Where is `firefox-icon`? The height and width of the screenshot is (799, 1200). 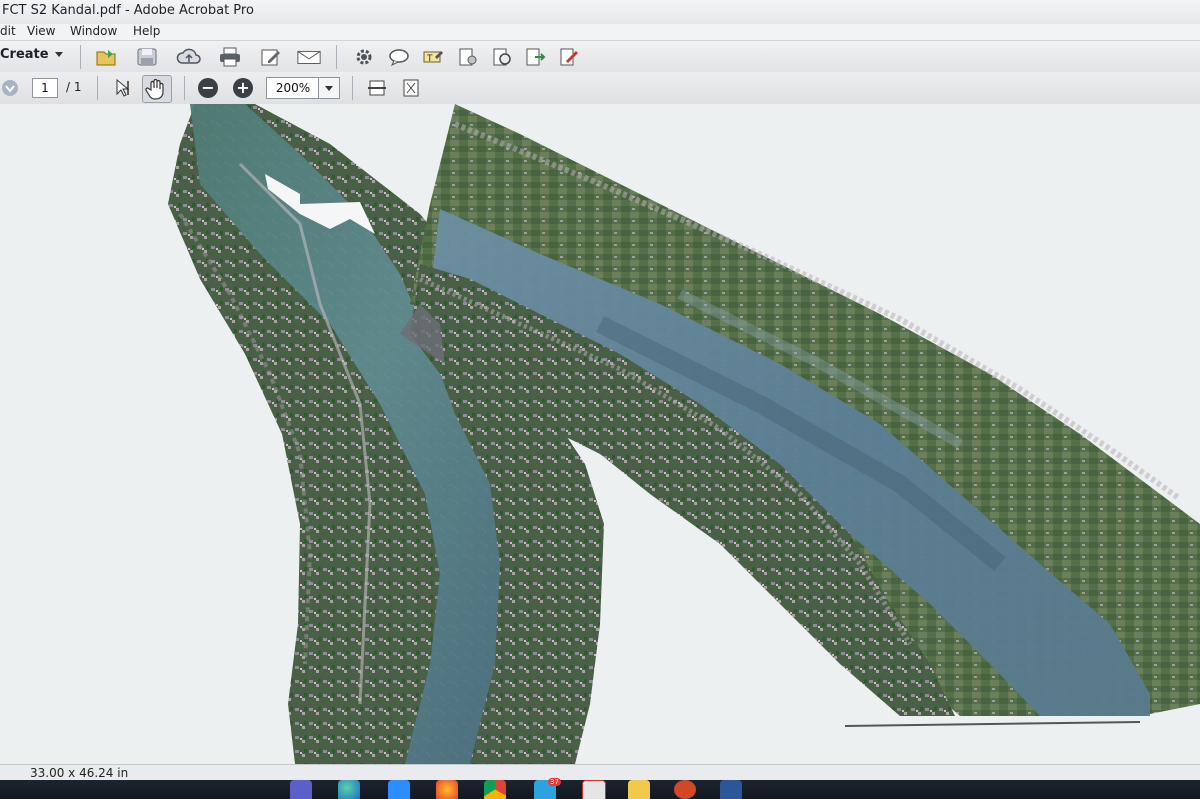
firefox-icon is located at coordinates (447, 789).